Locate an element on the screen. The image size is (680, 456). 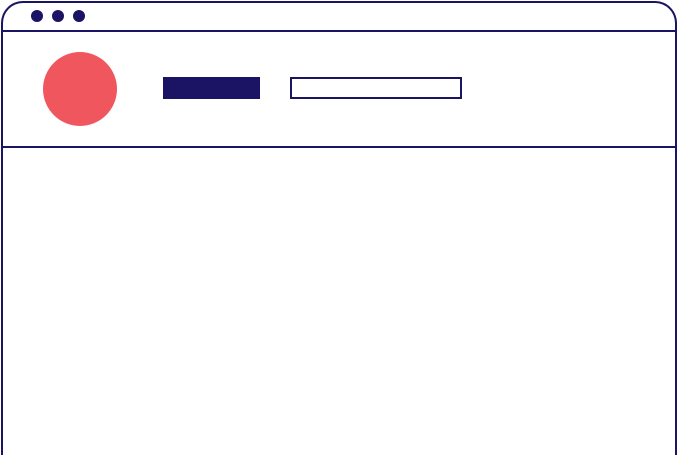
avatar is located at coordinates (80, 89).